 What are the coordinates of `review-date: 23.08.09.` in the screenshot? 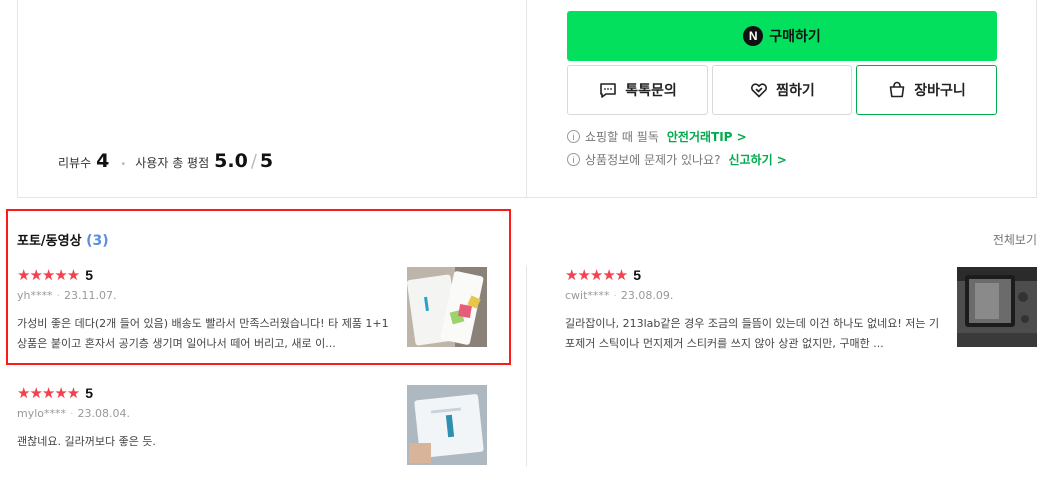 It's located at (647, 295).